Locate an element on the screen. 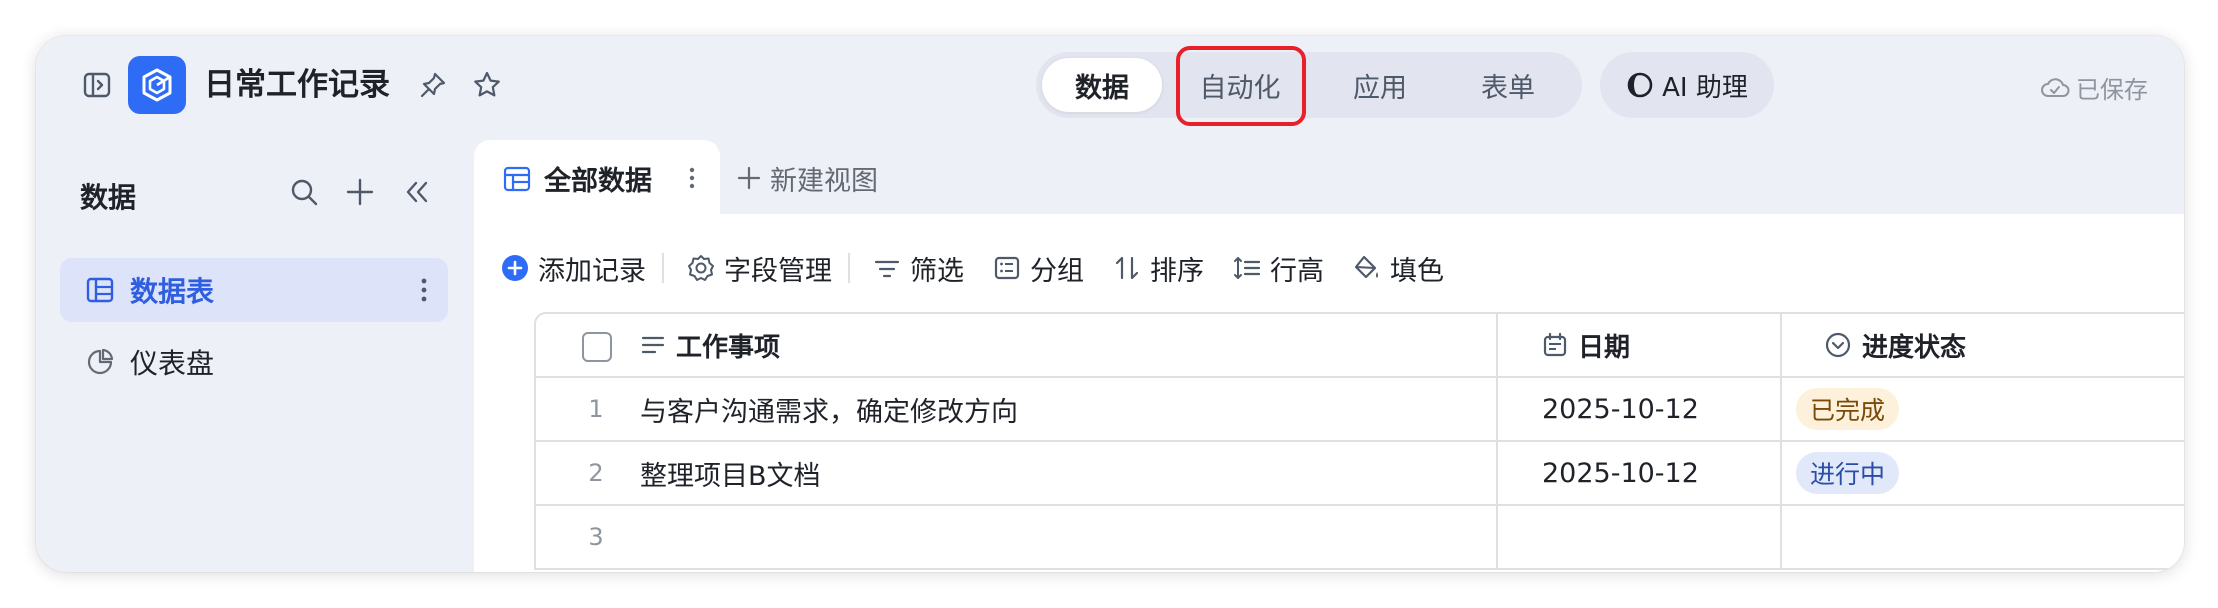 The image size is (2218, 608). view-more-icon is located at coordinates (692, 178).